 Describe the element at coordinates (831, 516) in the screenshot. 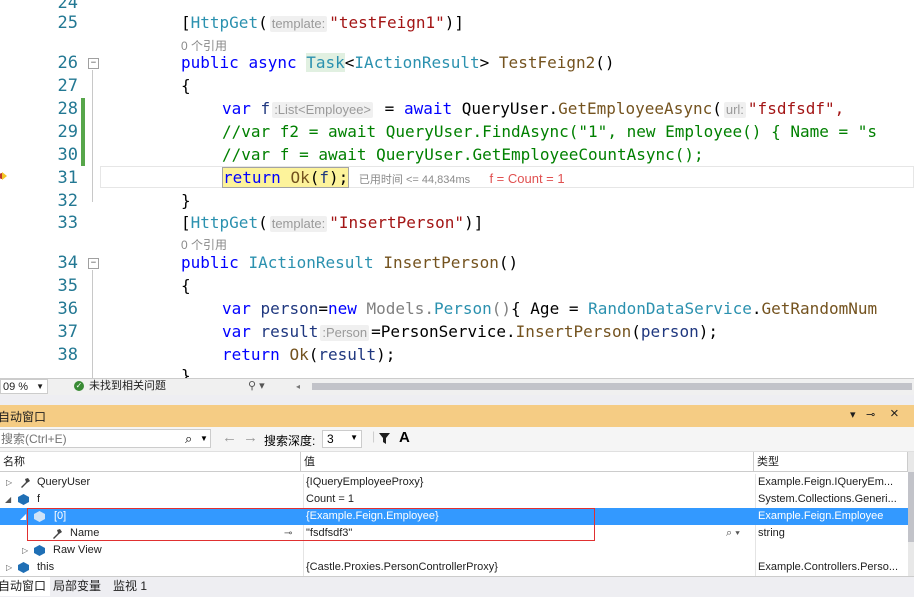

I see `var-type: Example.Feign.Employee` at that location.